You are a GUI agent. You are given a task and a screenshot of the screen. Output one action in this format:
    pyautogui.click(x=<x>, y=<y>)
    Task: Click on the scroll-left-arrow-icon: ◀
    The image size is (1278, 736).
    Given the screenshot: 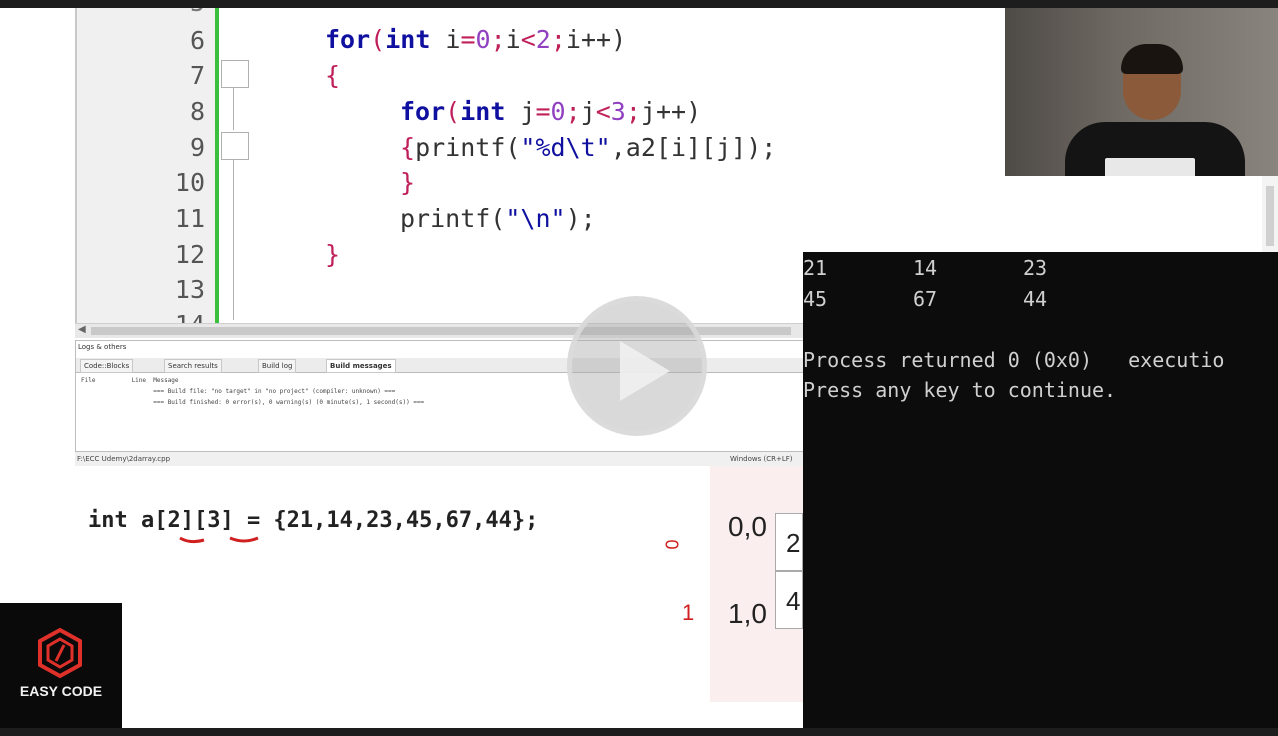 What is the action you would take?
    pyautogui.click(x=82, y=329)
    